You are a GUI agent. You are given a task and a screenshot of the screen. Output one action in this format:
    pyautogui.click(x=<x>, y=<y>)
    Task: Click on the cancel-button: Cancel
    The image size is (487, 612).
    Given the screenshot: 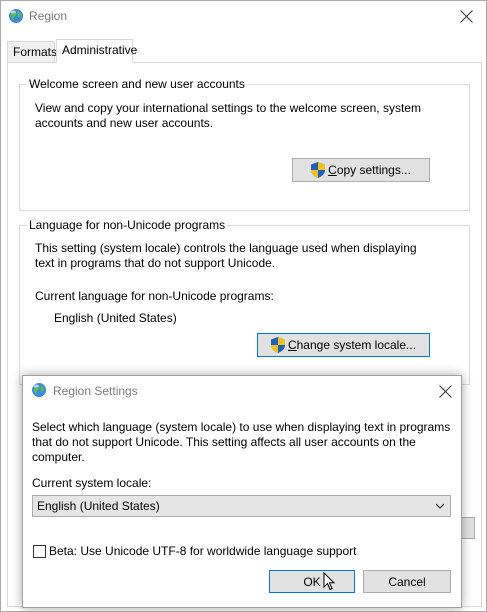 What is the action you would take?
    pyautogui.click(x=407, y=581)
    